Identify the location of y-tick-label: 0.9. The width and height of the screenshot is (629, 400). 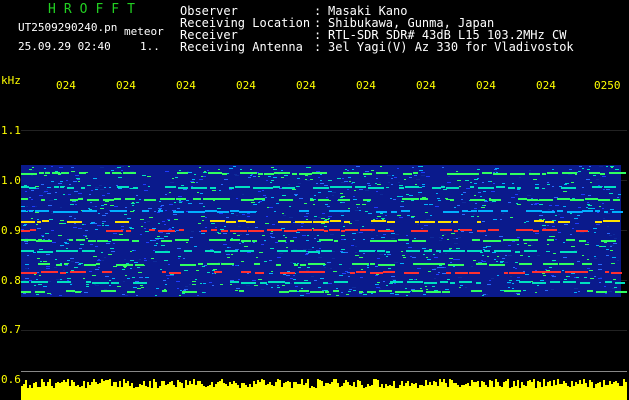
(11, 230).